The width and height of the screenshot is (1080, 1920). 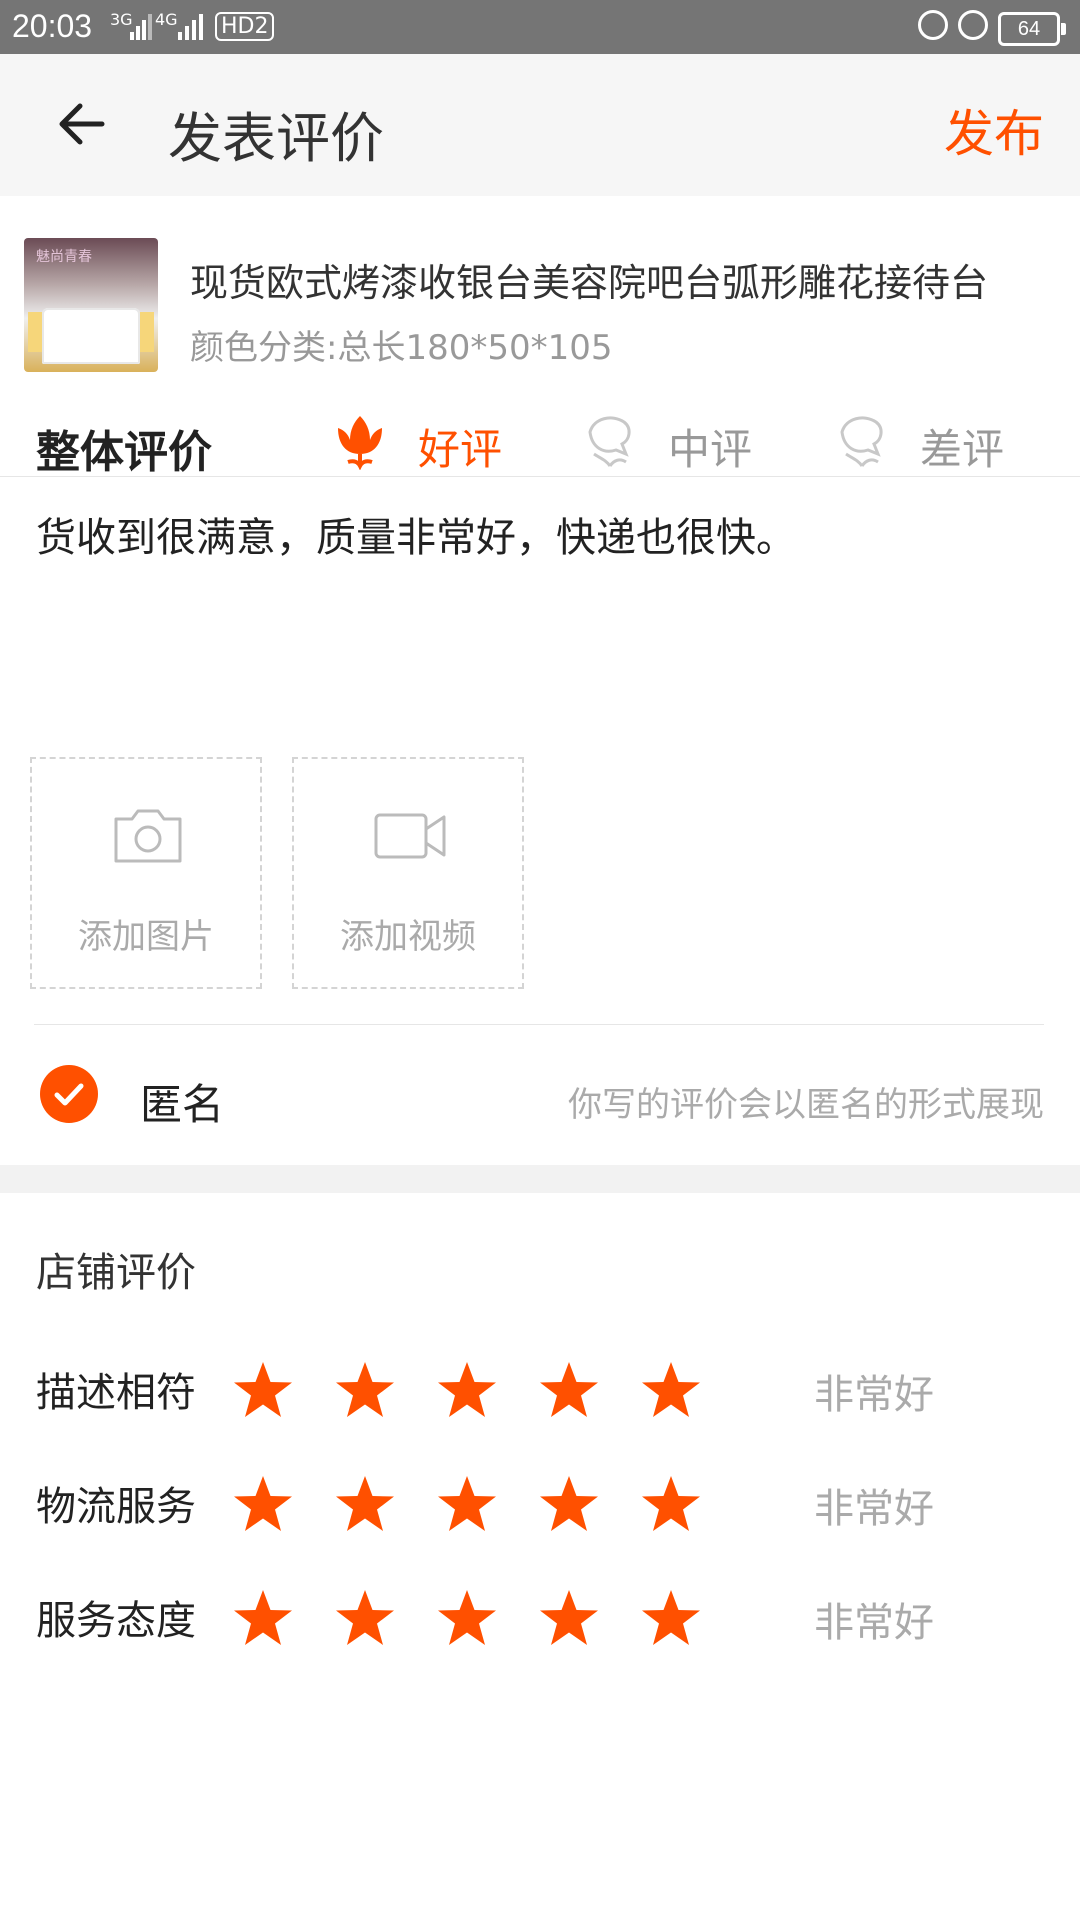 What do you see at coordinates (933, 25) in the screenshot?
I see `lock-rotation-icon` at bounding box center [933, 25].